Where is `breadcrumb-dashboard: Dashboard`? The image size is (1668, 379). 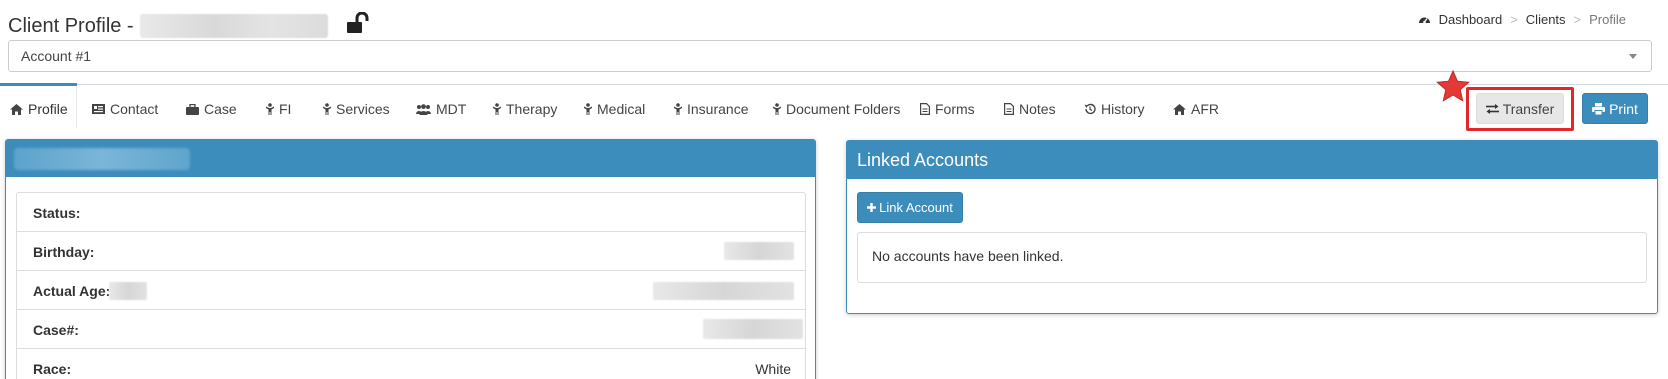 breadcrumb-dashboard: Dashboard is located at coordinates (1471, 19).